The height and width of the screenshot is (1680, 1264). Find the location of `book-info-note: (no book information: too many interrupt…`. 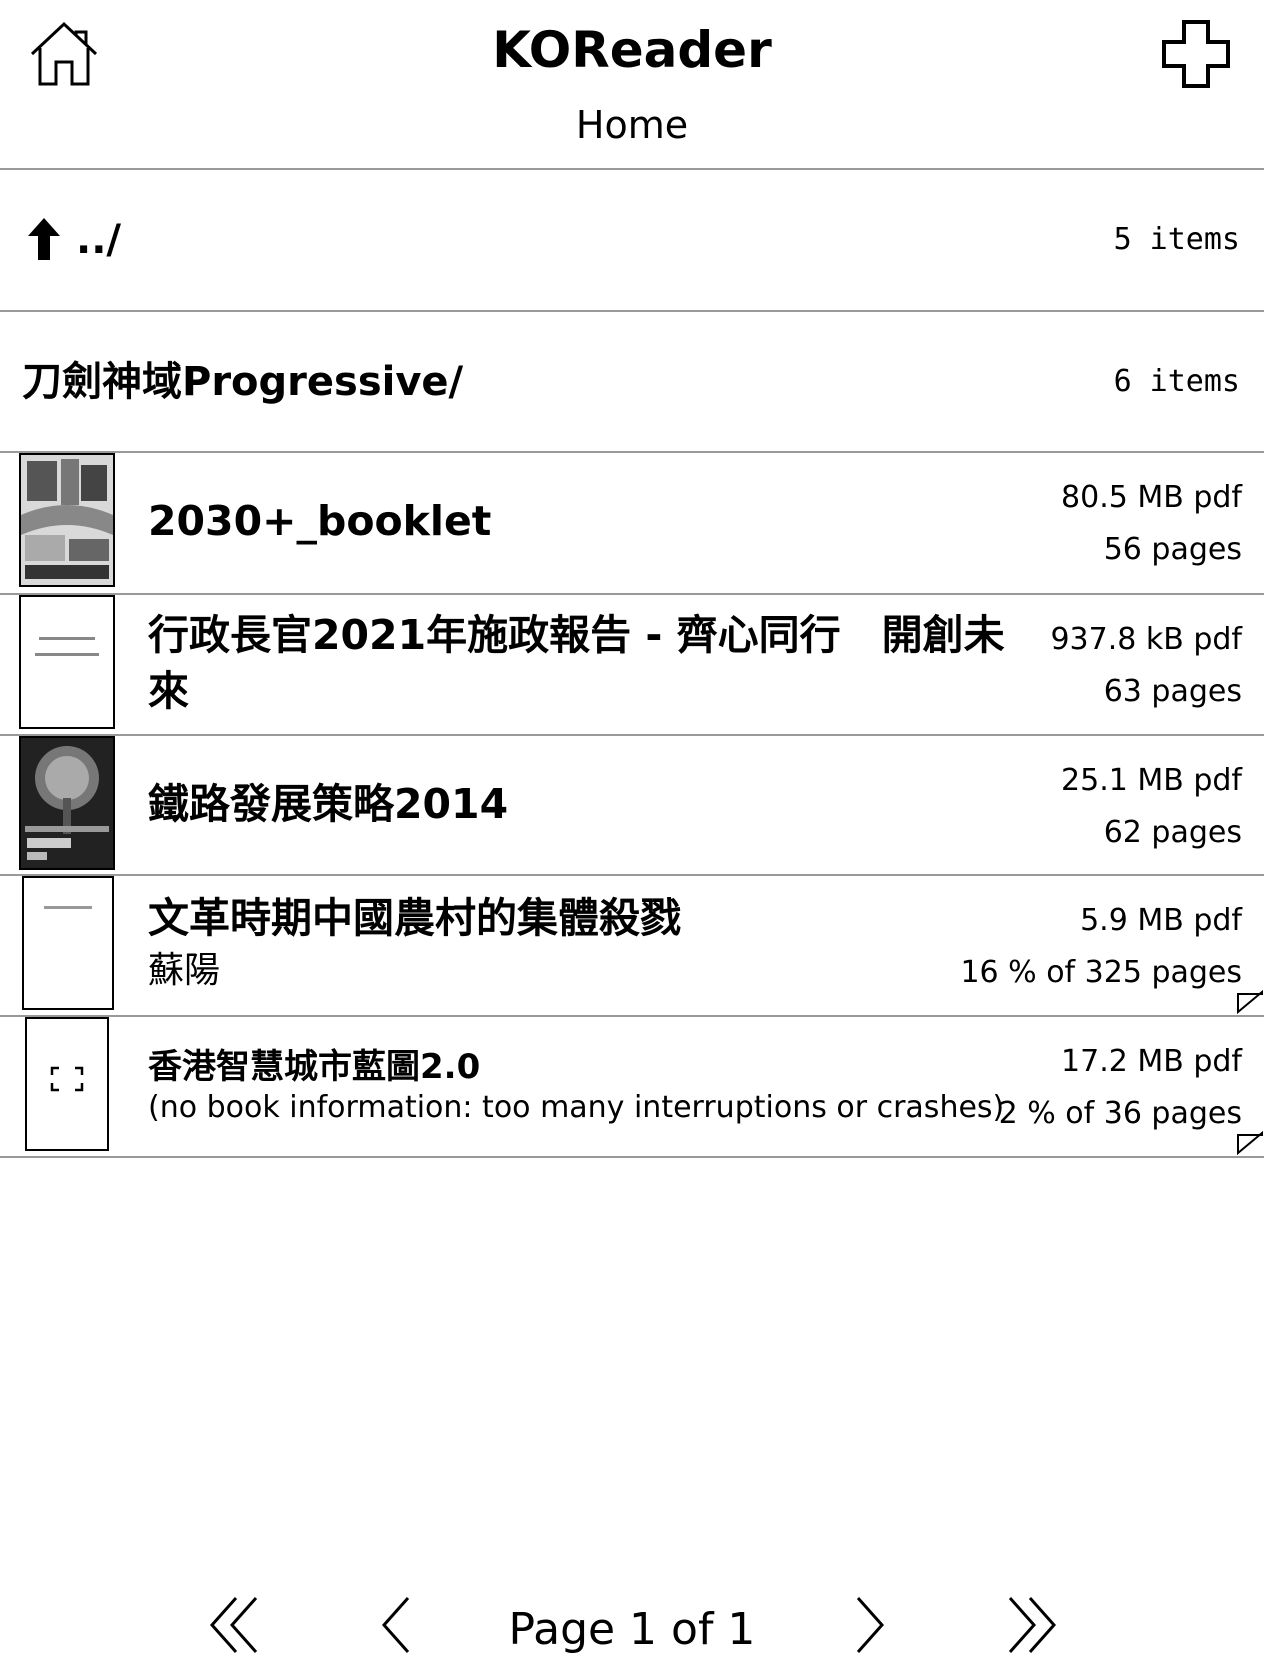

book-info-note: (no book information: too many interrupt… is located at coordinates (576, 1107).